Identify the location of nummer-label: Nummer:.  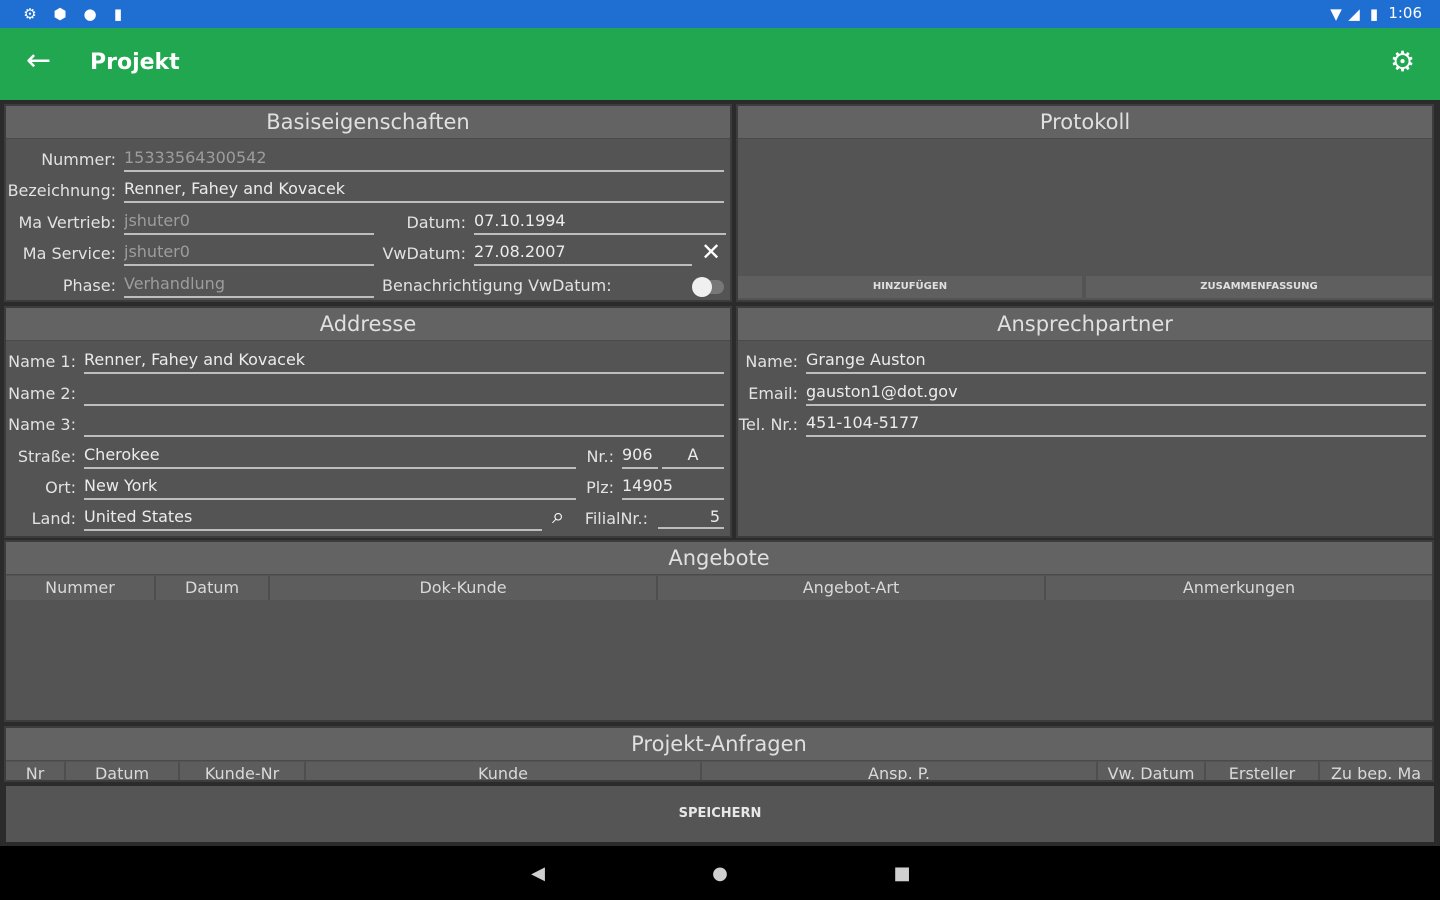
(78, 159).